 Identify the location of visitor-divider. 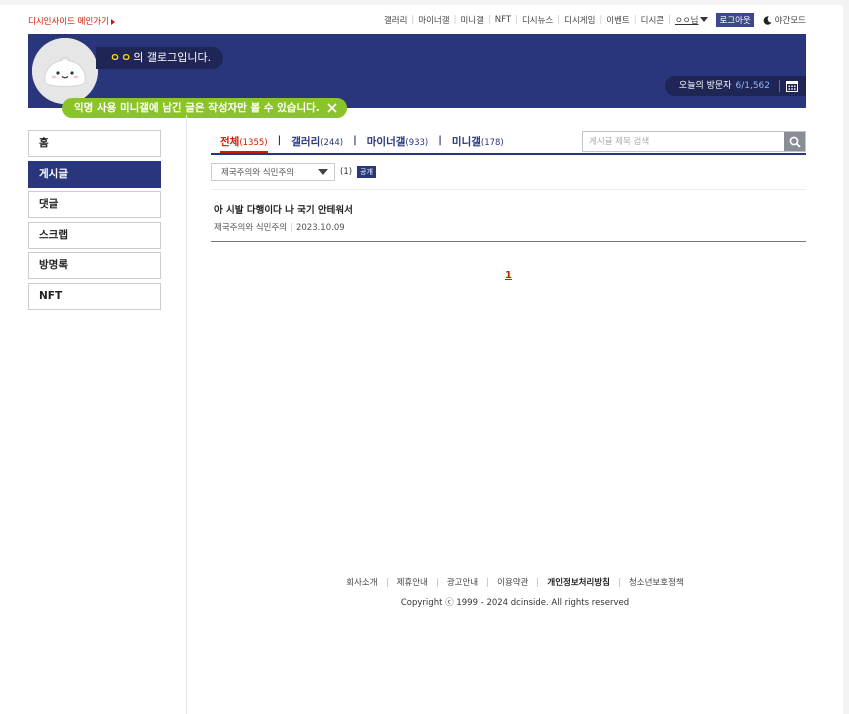
(779, 86).